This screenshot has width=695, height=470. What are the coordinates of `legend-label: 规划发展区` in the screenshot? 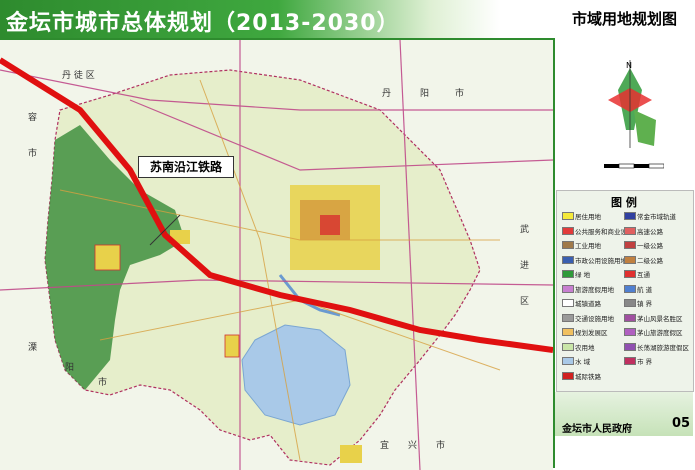 It's located at (591, 333).